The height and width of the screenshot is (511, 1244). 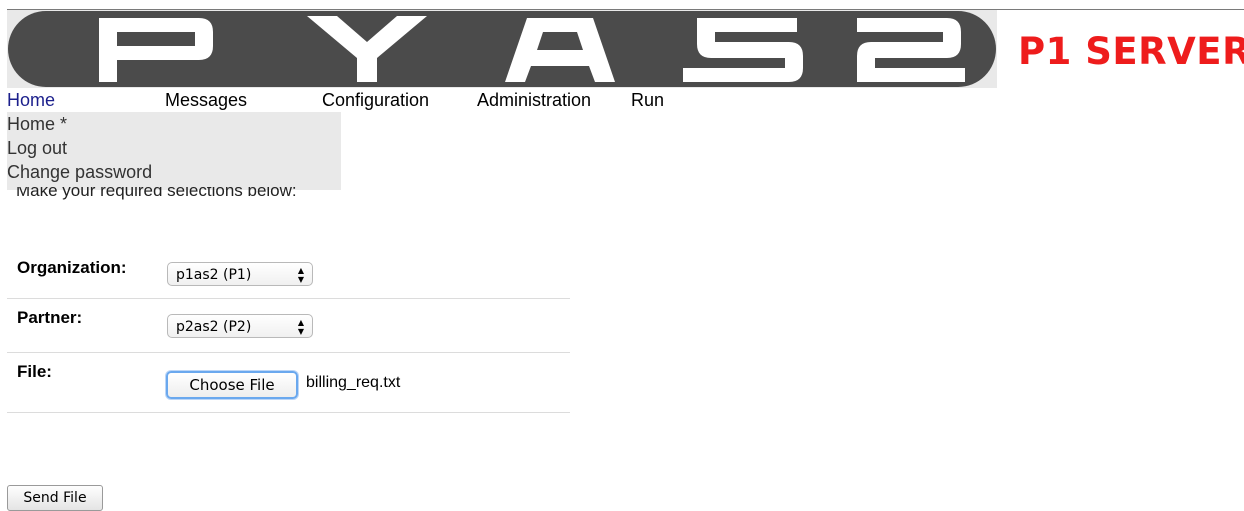 What do you see at coordinates (55, 498) in the screenshot?
I see `send-file-button: Send File` at bounding box center [55, 498].